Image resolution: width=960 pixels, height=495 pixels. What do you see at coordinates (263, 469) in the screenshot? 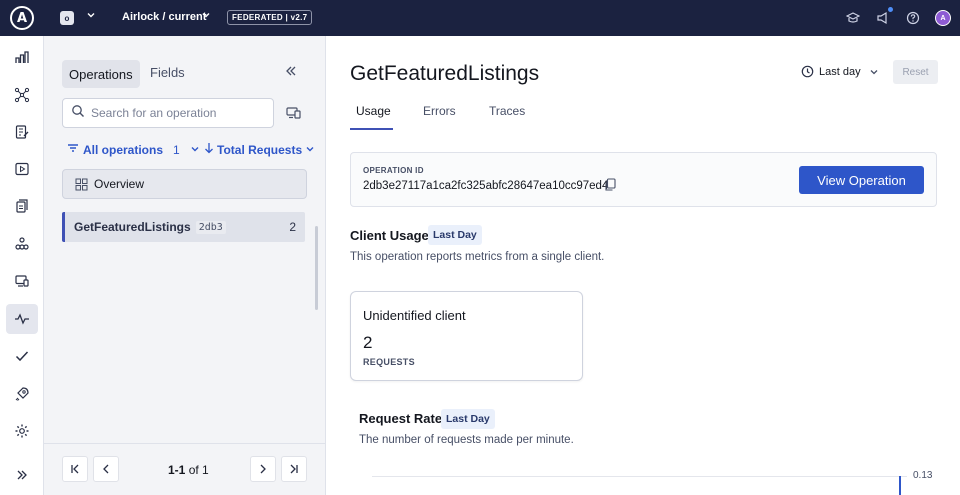
I see `next-page-button` at bounding box center [263, 469].